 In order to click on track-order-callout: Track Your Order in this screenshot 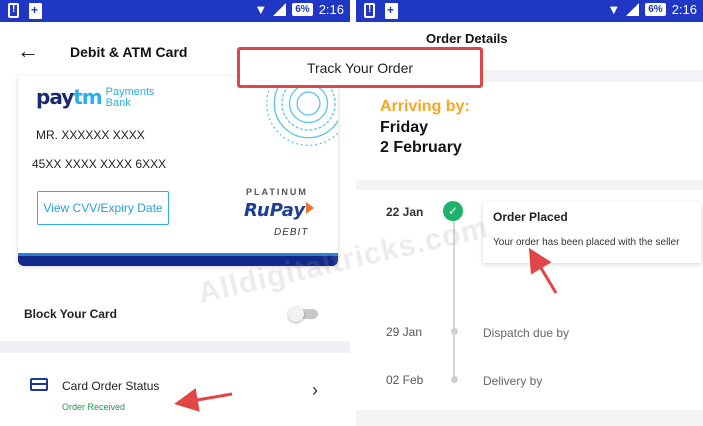, I will do `click(360, 67)`.